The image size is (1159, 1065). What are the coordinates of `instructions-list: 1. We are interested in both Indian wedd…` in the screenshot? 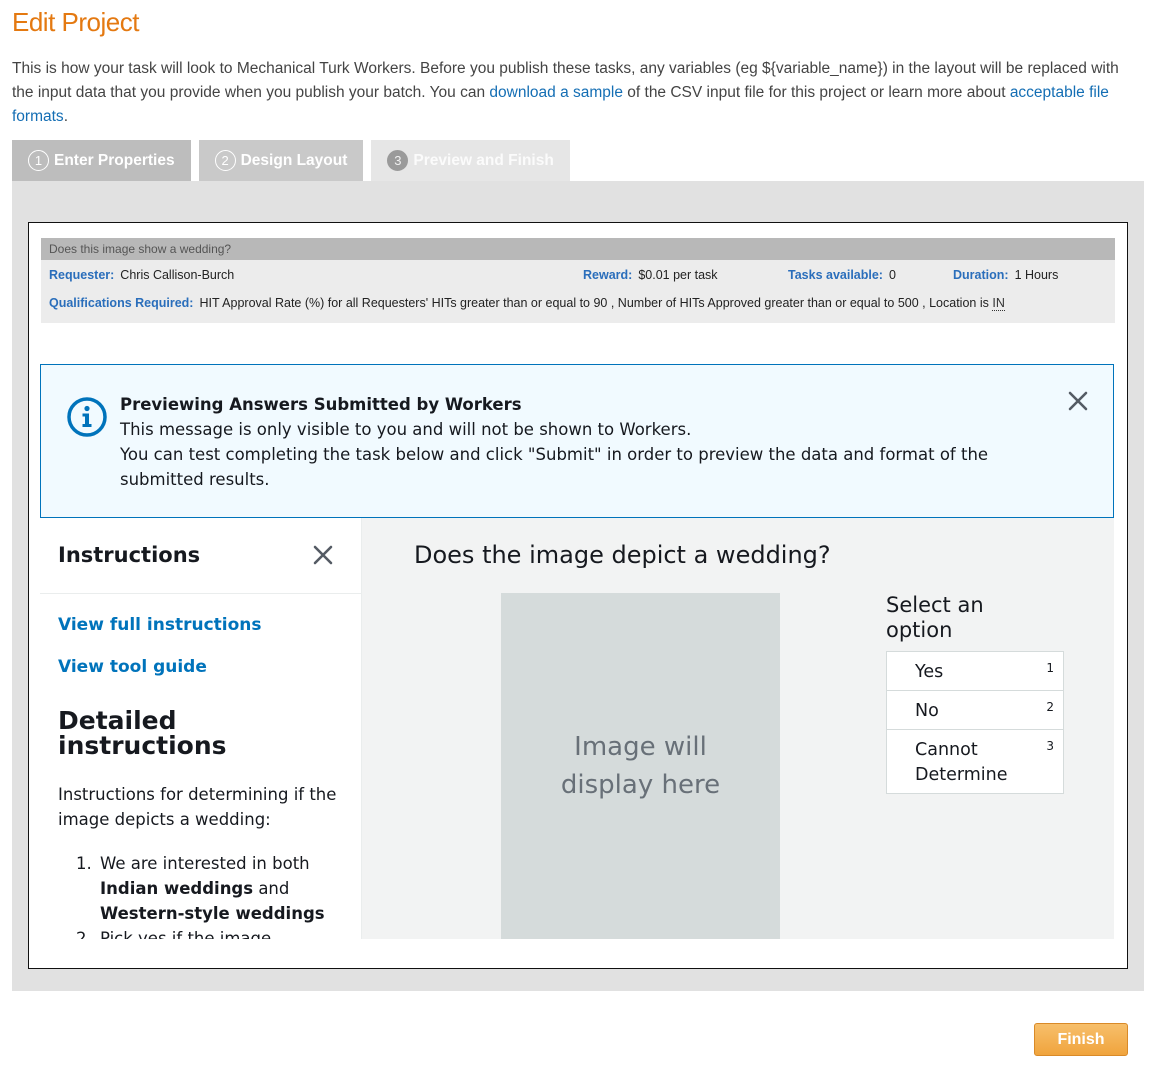 It's located at (206, 895).